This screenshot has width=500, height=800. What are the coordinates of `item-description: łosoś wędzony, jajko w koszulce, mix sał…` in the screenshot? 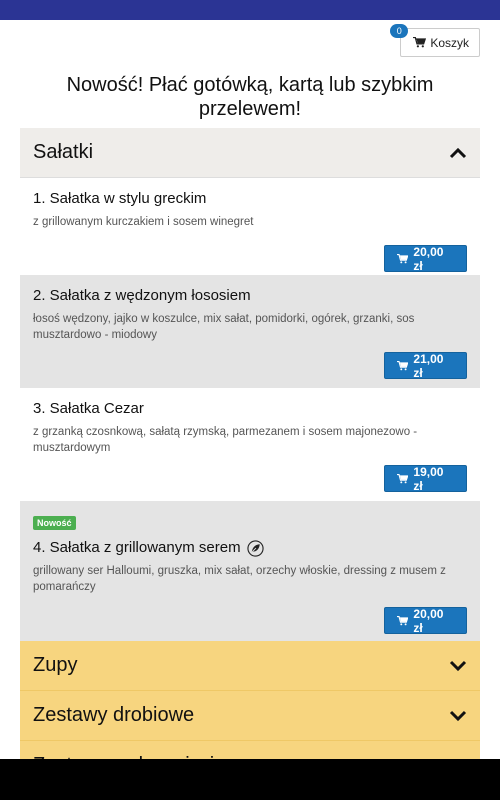 It's located at (224, 327).